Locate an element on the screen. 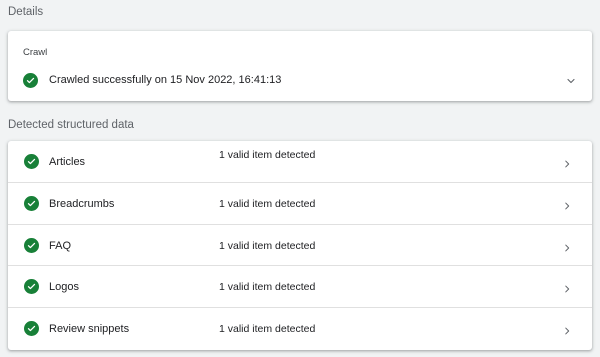 The image size is (600, 357). structured-data-row-breadcrumbs: Breadcrumbs 1 valid item detected is located at coordinates (300, 204).